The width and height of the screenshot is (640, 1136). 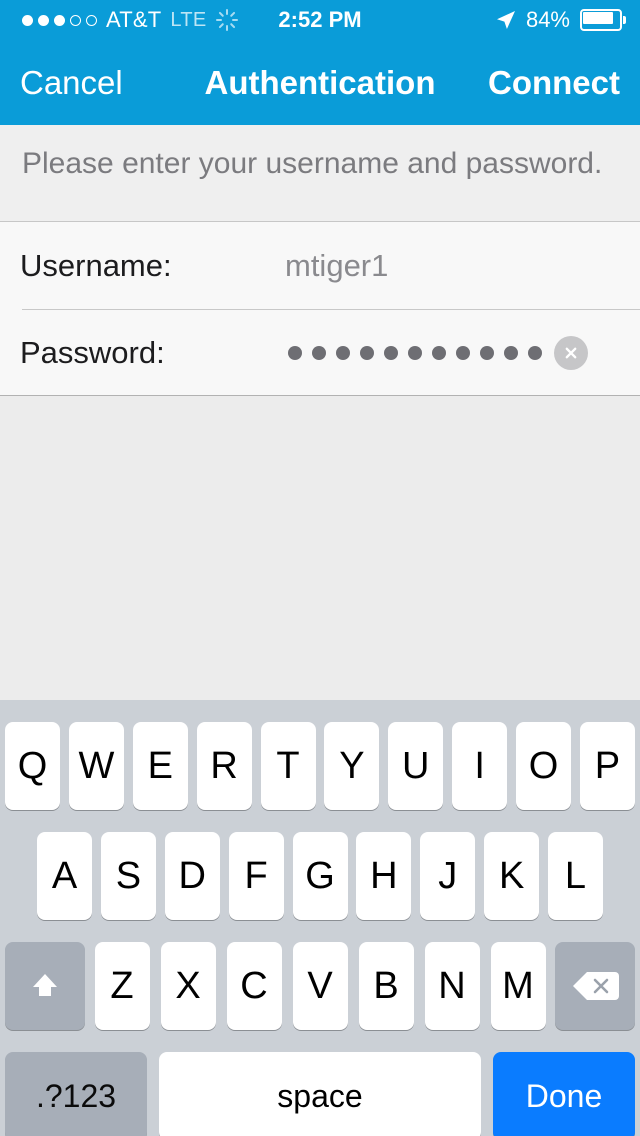 What do you see at coordinates (160, 766) in the screenshot?
I see `key-e: E` at bounding box center [160, 766].